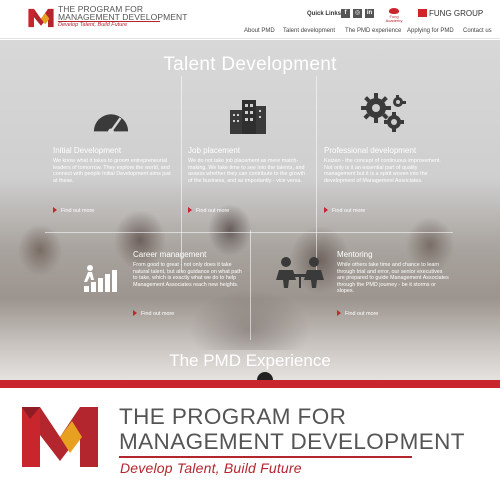 This screenshot has width=500, height=500. What do you see at coordinates (250, 38) in the screenshot?
I see `nav-divider` at bounding box center [250, 38].